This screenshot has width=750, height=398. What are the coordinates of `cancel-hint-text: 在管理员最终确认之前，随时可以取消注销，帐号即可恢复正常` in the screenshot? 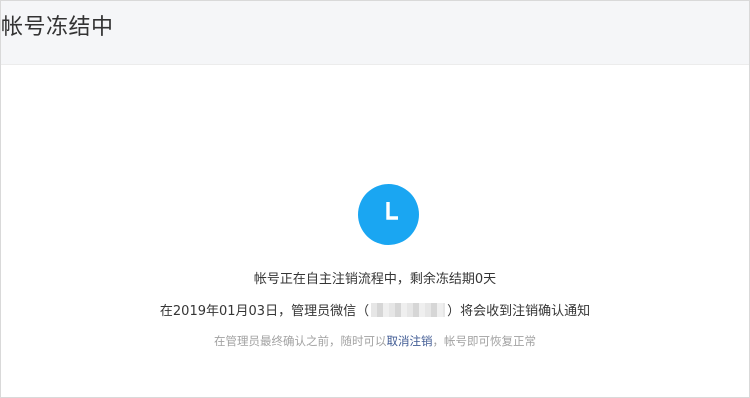 It's located at (375, 341).